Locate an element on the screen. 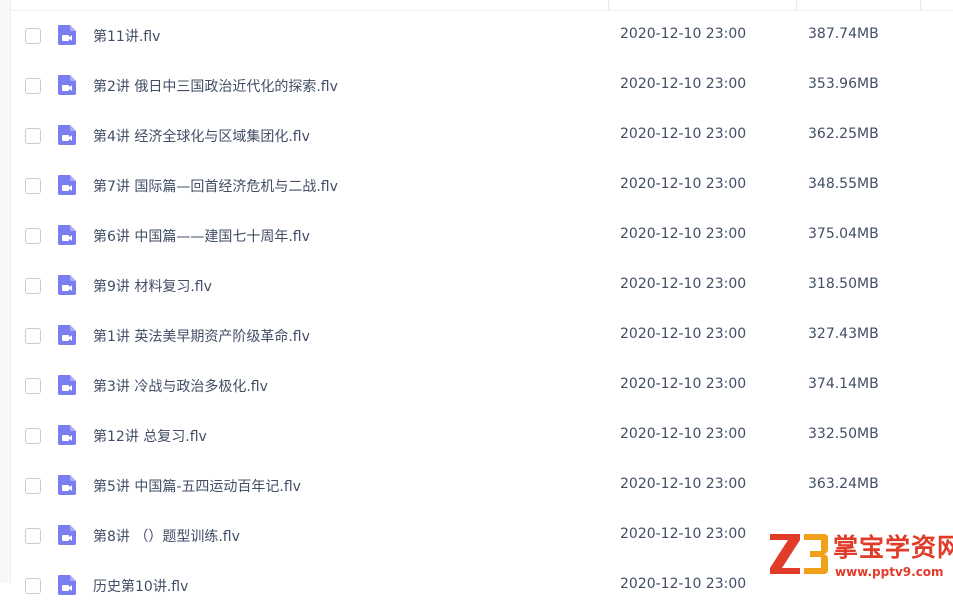 The height and width of the screenshot is (611, 953). file-row: 第3讲 冷战与政治多极化.flv 2020-12-10 23:00 374.14MB is located at coordinates (481, 386).